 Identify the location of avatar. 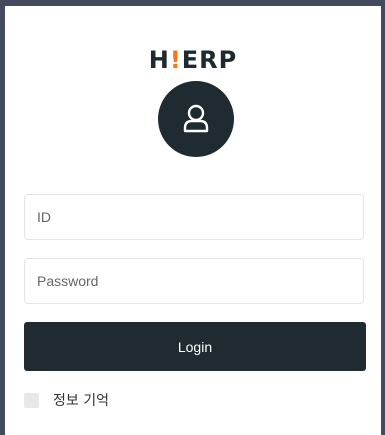
(196, 119).